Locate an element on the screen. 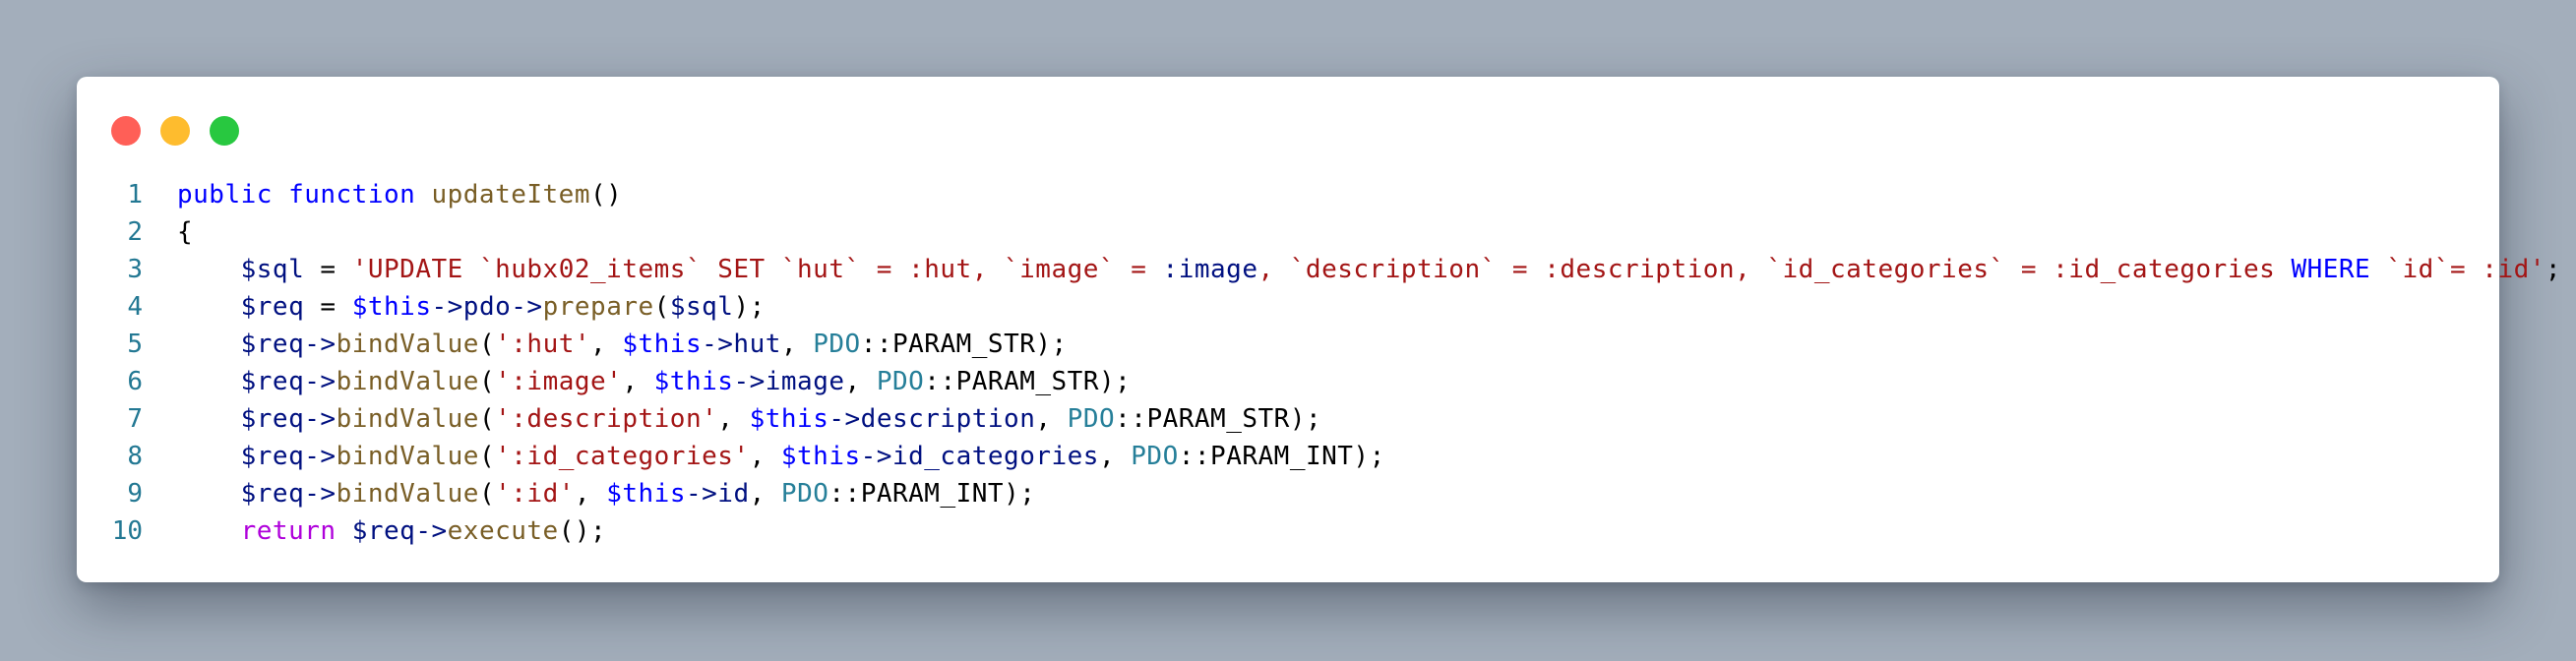  code-token: ); is located at coordinates (749, 307).